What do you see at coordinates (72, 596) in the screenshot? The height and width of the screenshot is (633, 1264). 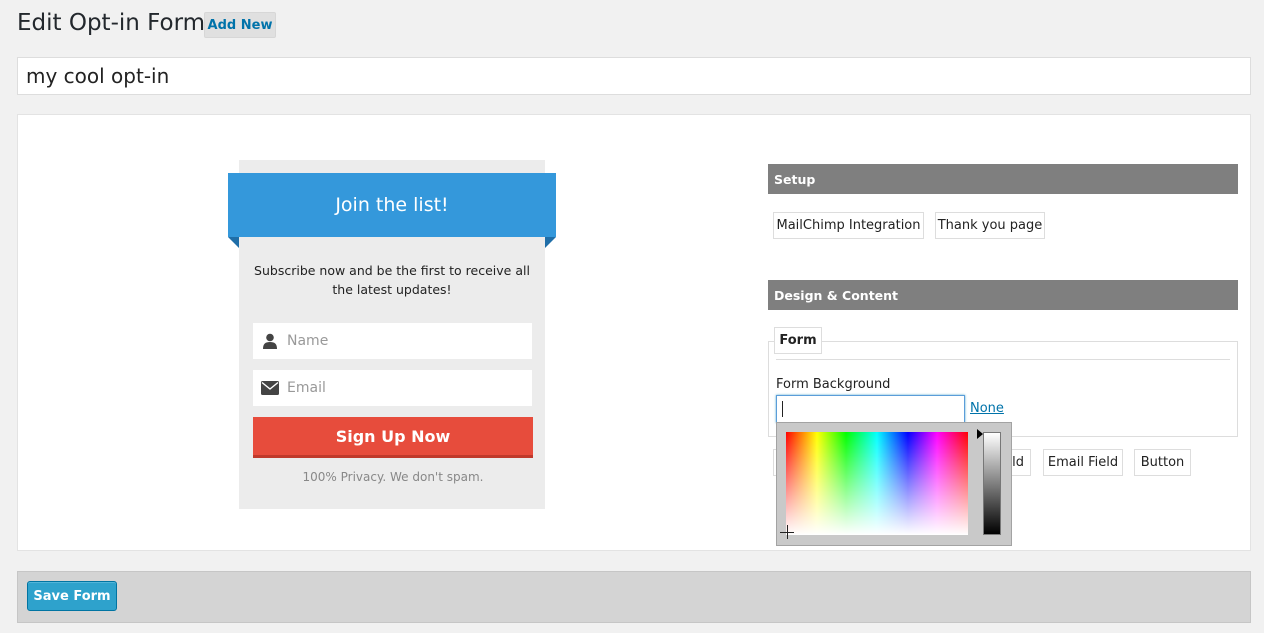 I see `save-form-button: Save Form` at bounding box center [72, 596].